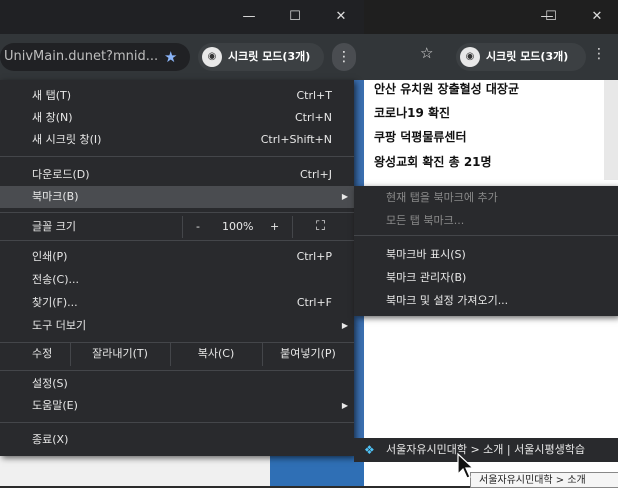 The image size is (618, 488). I want to click on bookmark-list-item: ❖ 서울자유시민대학 > 소개 | 서울시평생학습, so click(486, 450).